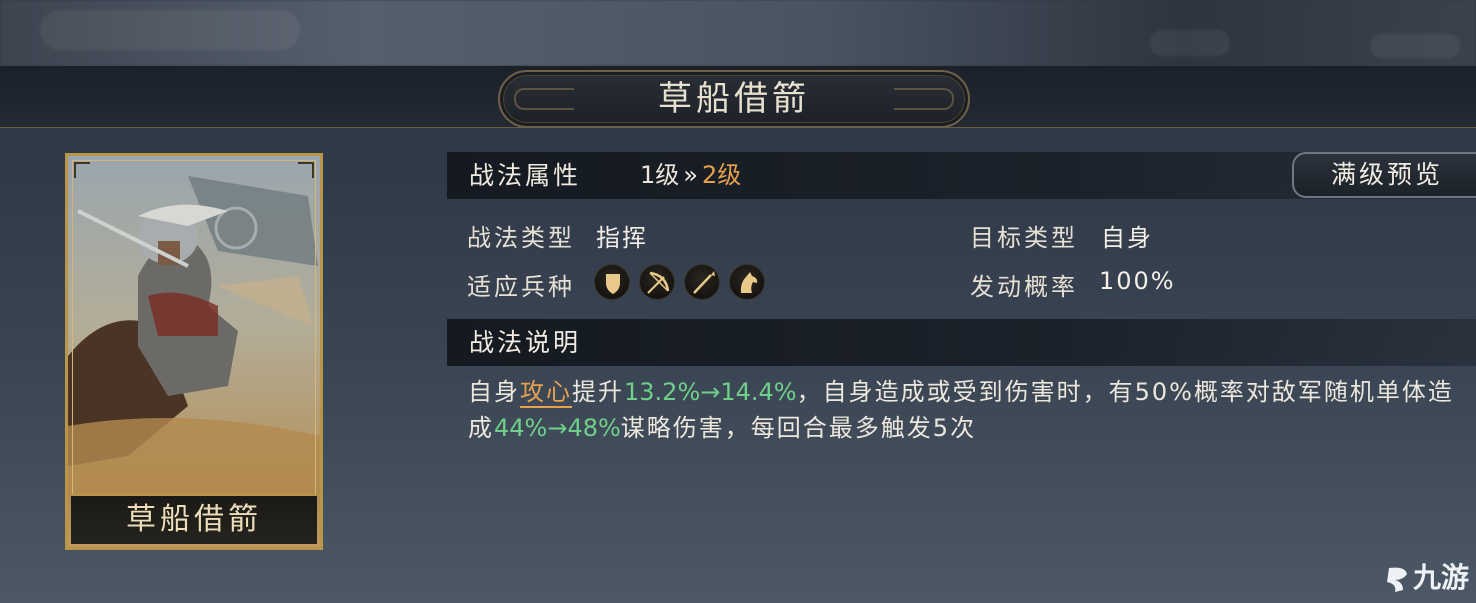  What do you see at coordinates (612, 282) in the screenshot?
I see `shield-icon` at bounding box center [612, 282].